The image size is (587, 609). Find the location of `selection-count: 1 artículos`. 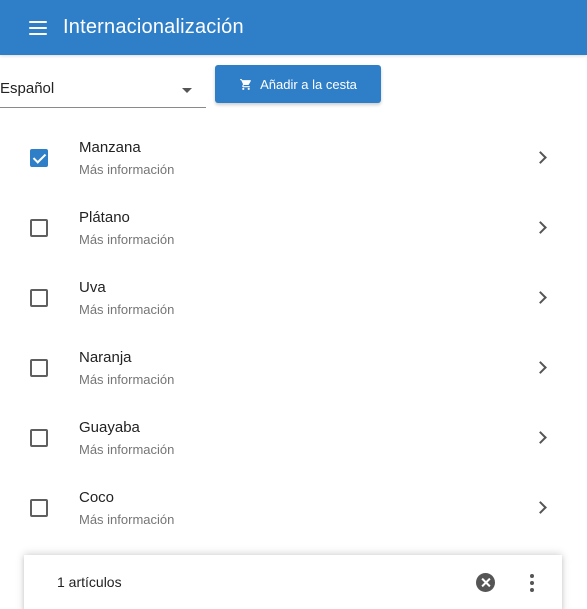

selection-count: 1 artículos is located at coordinates (89, 582).